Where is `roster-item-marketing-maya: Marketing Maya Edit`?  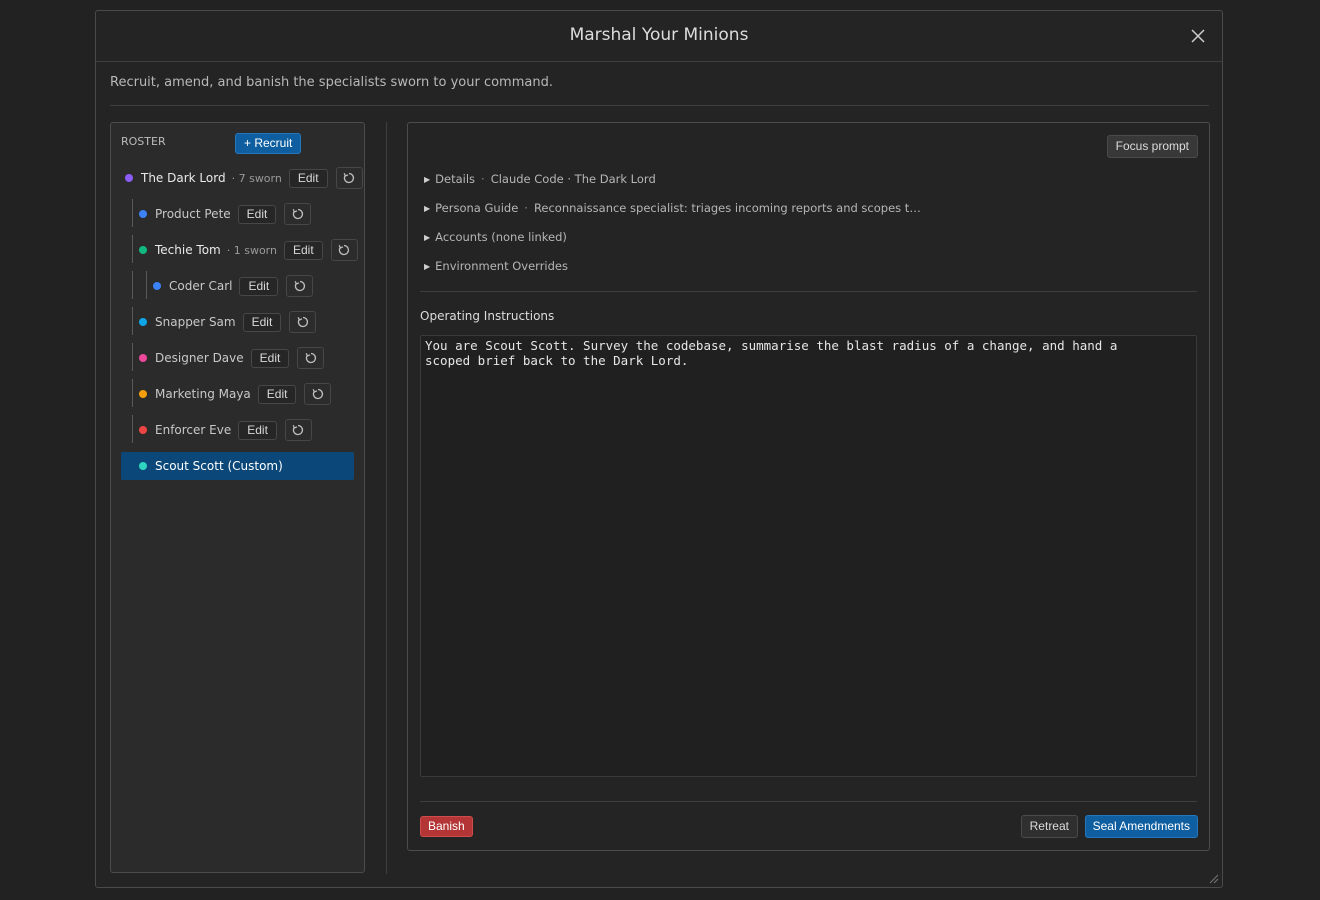 roster-item-marketing-maya: Marketing Maya Edit is located at coordinates (235, 394).